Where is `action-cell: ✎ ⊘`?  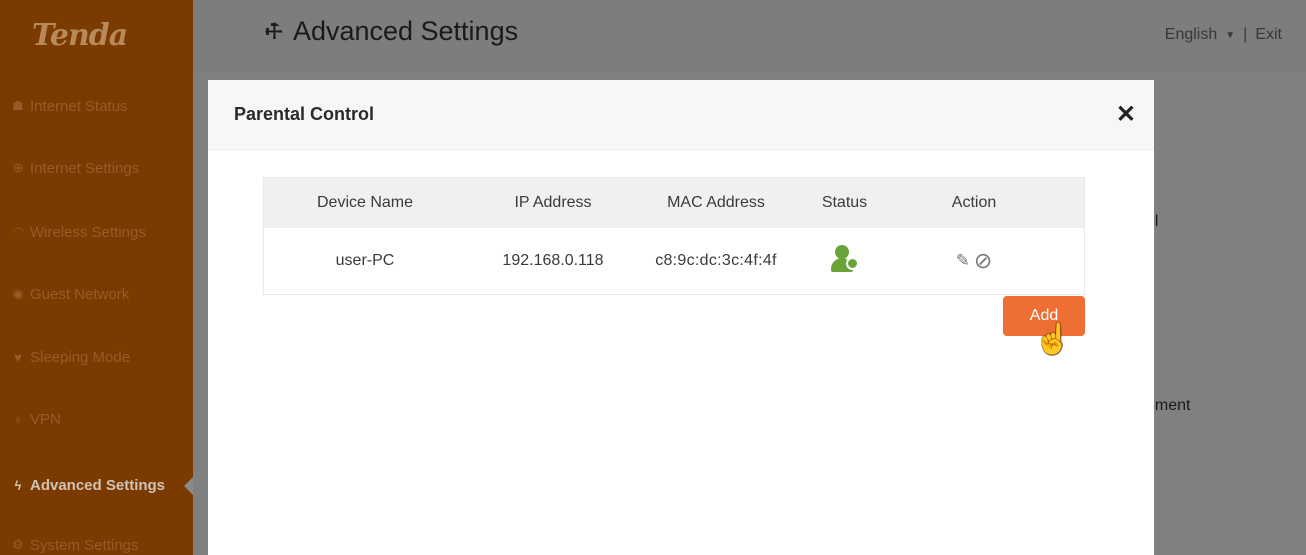
action-cell: ✎ ⊘ is located at coordinates (974, 261).